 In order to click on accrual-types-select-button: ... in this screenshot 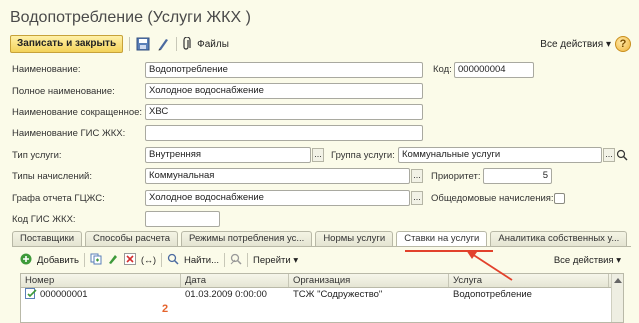, I will do `click(417, 176)`.